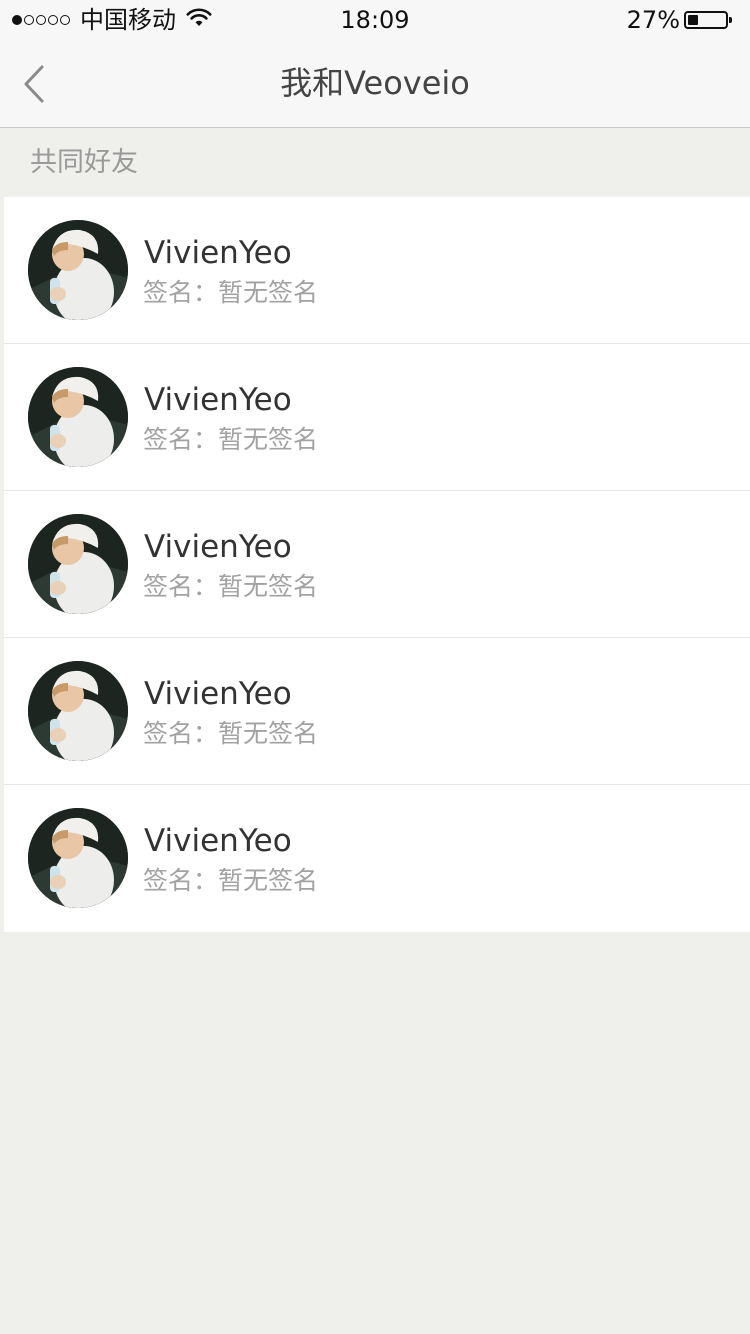 This screenshot has height=1334, width=750. What do you see at coordinates (693, 20) in the screenshot?
I see `battery-level-fill` at bounding box center [693, 20].